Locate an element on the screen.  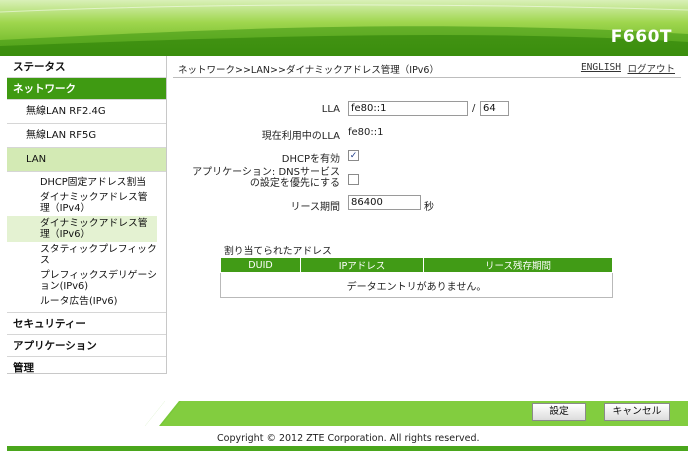
lease-time-input is located at coordinates (384, 202).